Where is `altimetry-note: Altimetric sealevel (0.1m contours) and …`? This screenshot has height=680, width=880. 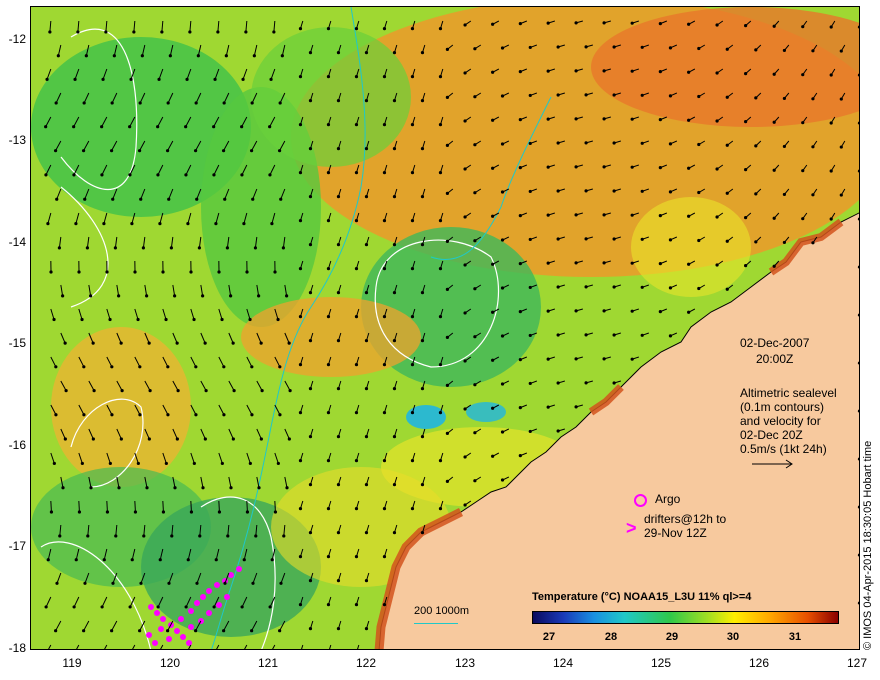 altimetry-note: Altimetric sealevel (0.1m contours) and … is located at coordinates (788, 421).